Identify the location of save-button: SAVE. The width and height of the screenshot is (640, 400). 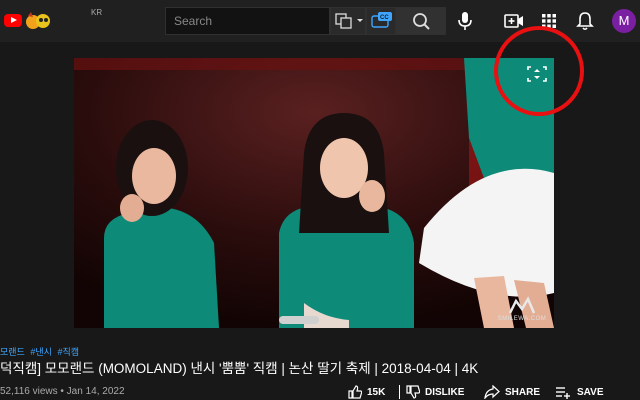
(579, 392).